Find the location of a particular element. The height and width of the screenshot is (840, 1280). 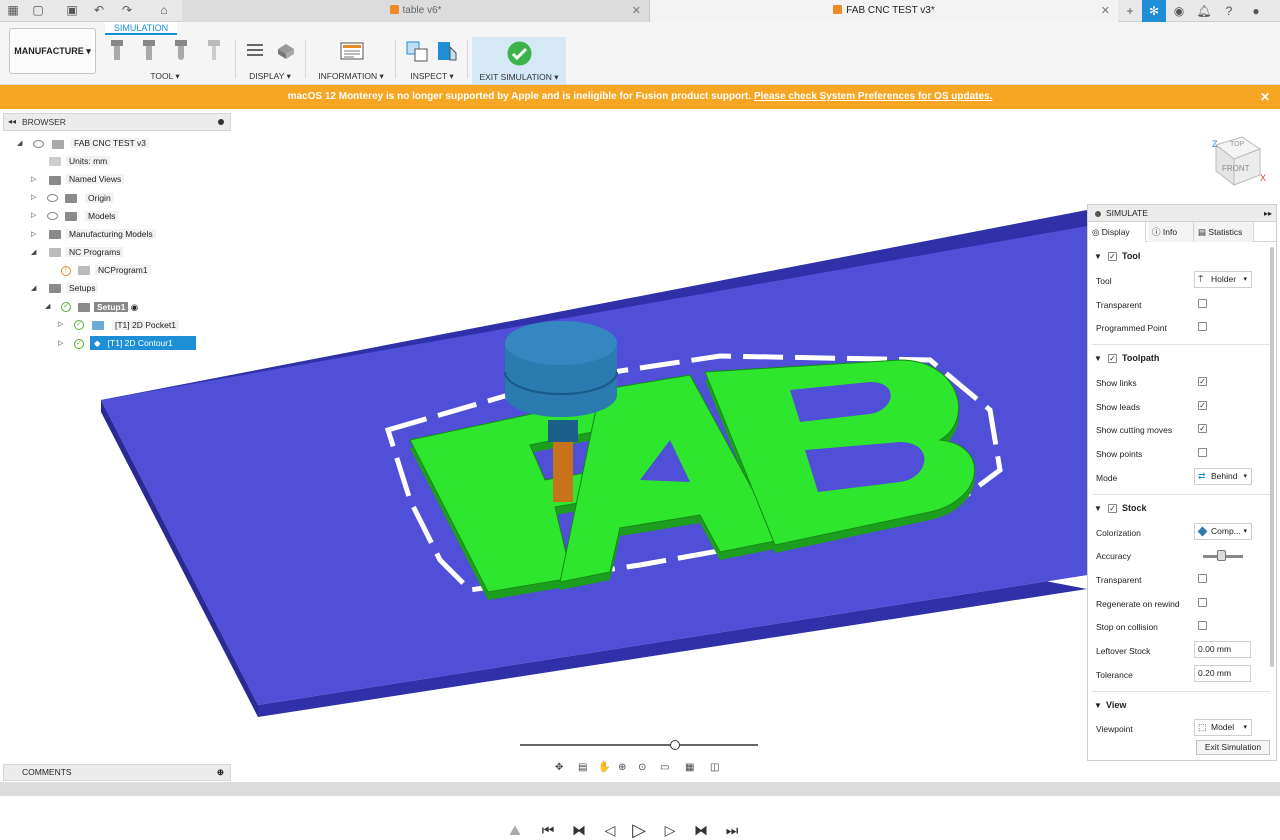

extensions-icon: ✻ is located at coordinates (1154, 11).